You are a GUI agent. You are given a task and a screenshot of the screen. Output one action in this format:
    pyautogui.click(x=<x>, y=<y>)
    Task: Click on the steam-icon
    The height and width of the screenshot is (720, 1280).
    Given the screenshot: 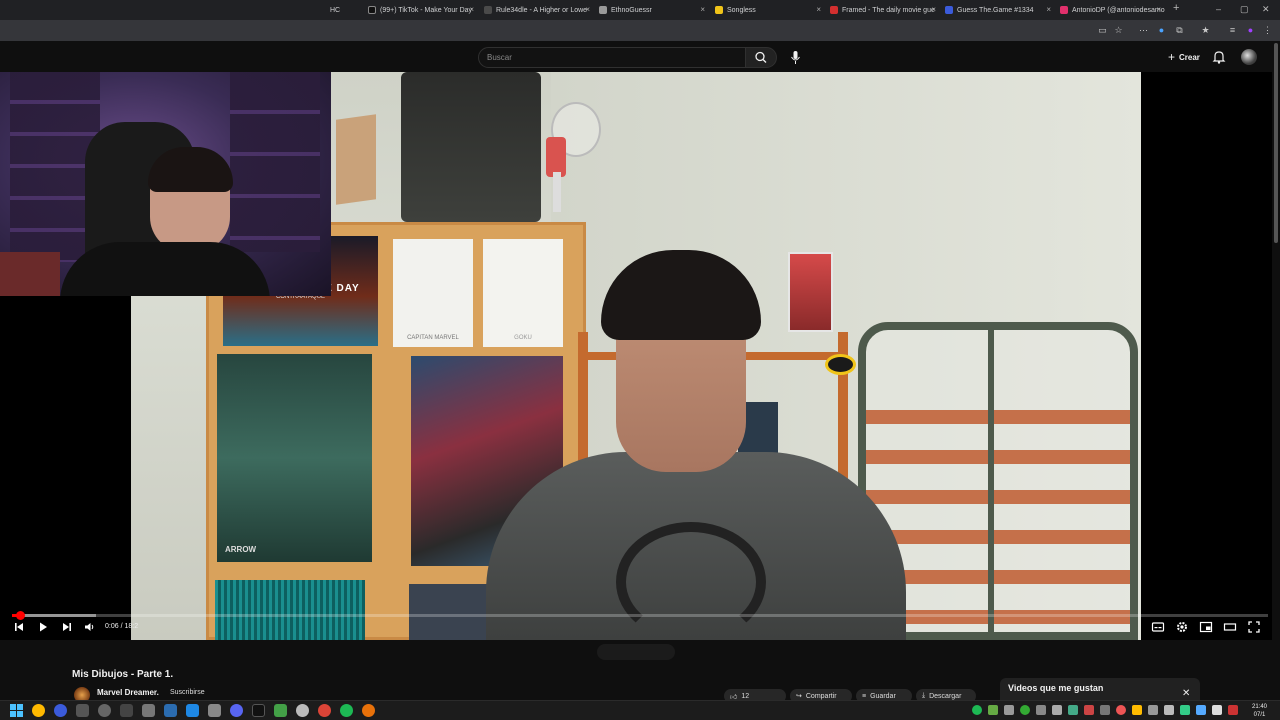 What is the action you would take?
    pyautogui.click(x=192, y=710)
    